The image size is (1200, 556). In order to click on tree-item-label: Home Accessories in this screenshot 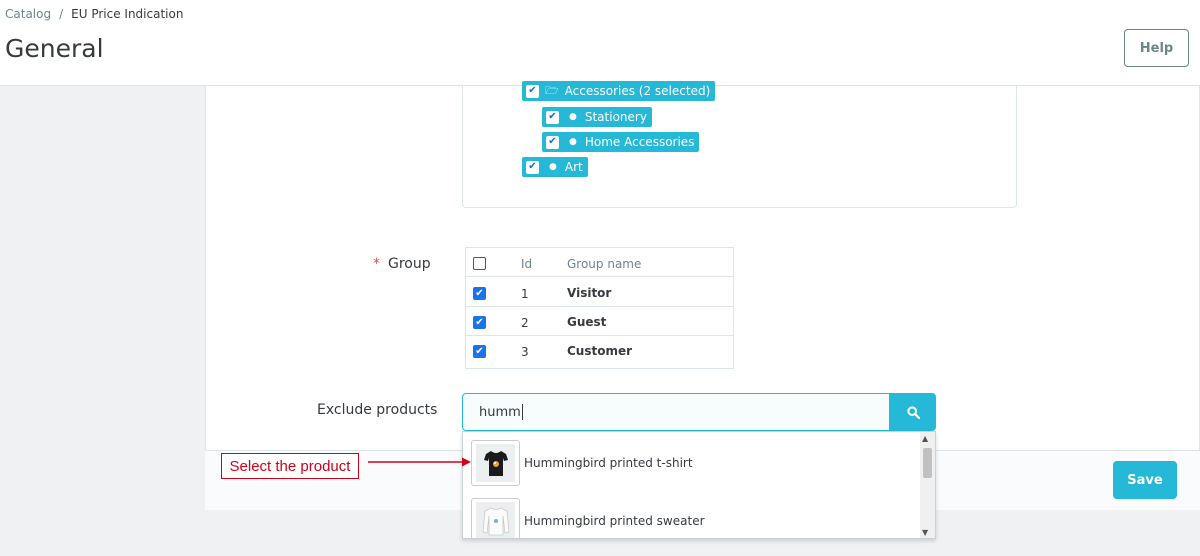, I will do `click(639, 142)`.